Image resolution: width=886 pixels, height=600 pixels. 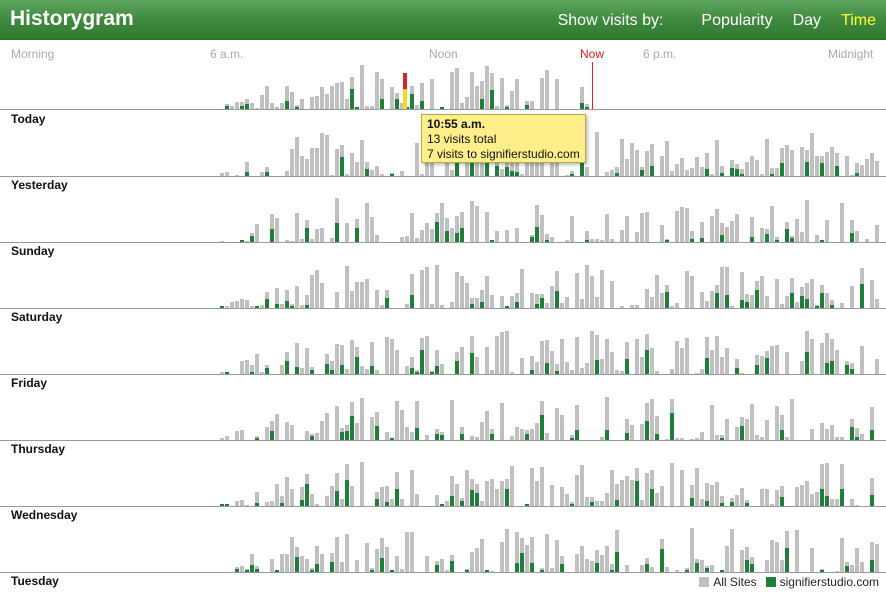 What do you see at coordinates (858, 21) in the screenshot?
I see `view-option-time: Time` at bounding box center [858, 21].